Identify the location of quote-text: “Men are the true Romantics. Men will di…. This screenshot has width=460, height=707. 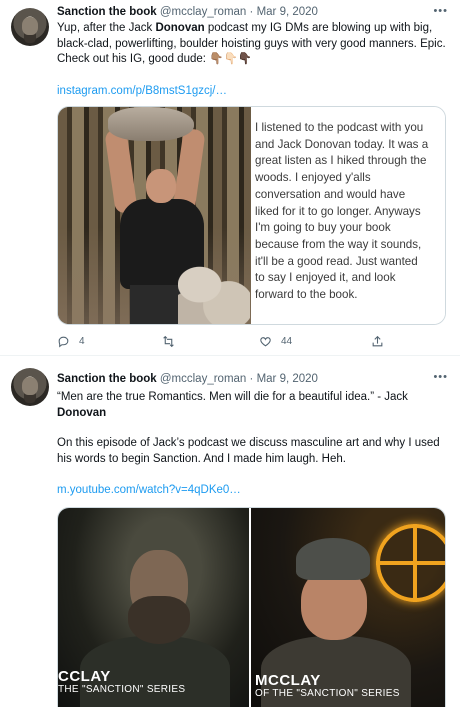
(232, 397).